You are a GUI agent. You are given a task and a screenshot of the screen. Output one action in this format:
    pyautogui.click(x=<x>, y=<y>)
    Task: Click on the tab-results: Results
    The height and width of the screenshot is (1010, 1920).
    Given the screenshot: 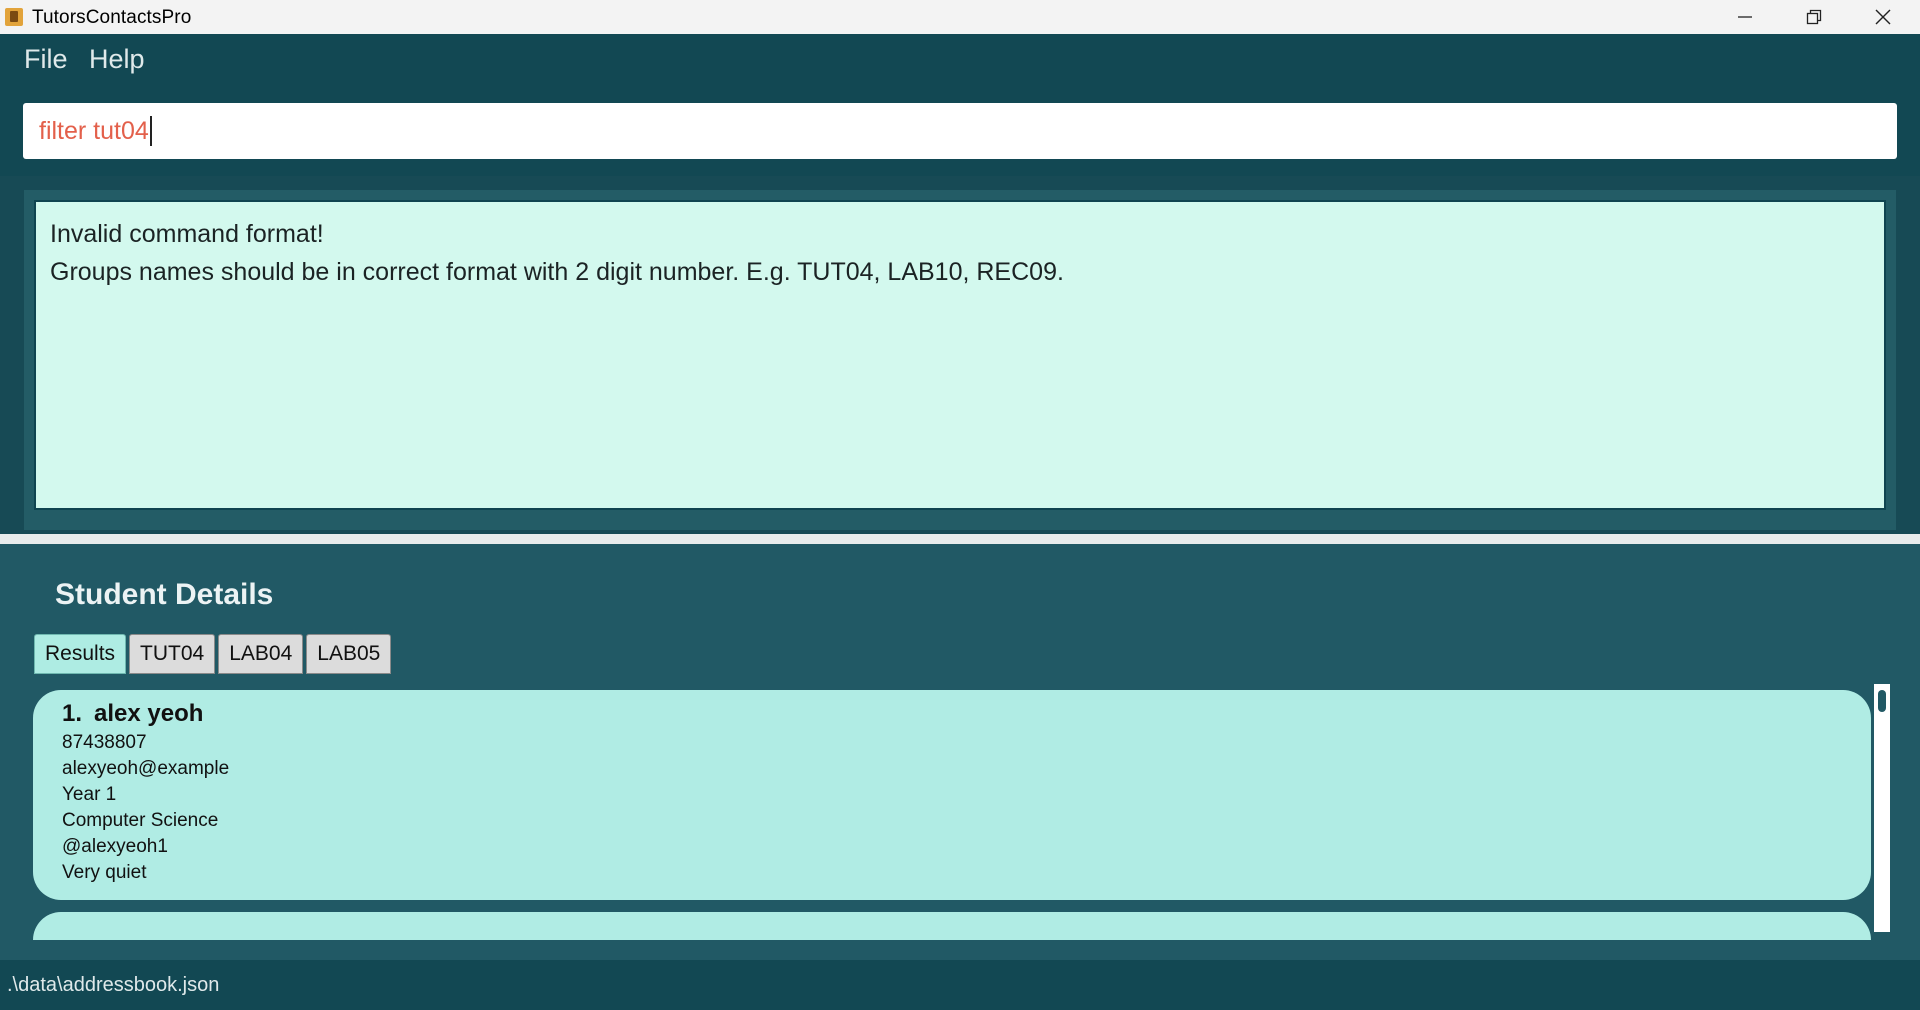 What is the action you would take?
    pyautogui.click(x=80, y=654)
    